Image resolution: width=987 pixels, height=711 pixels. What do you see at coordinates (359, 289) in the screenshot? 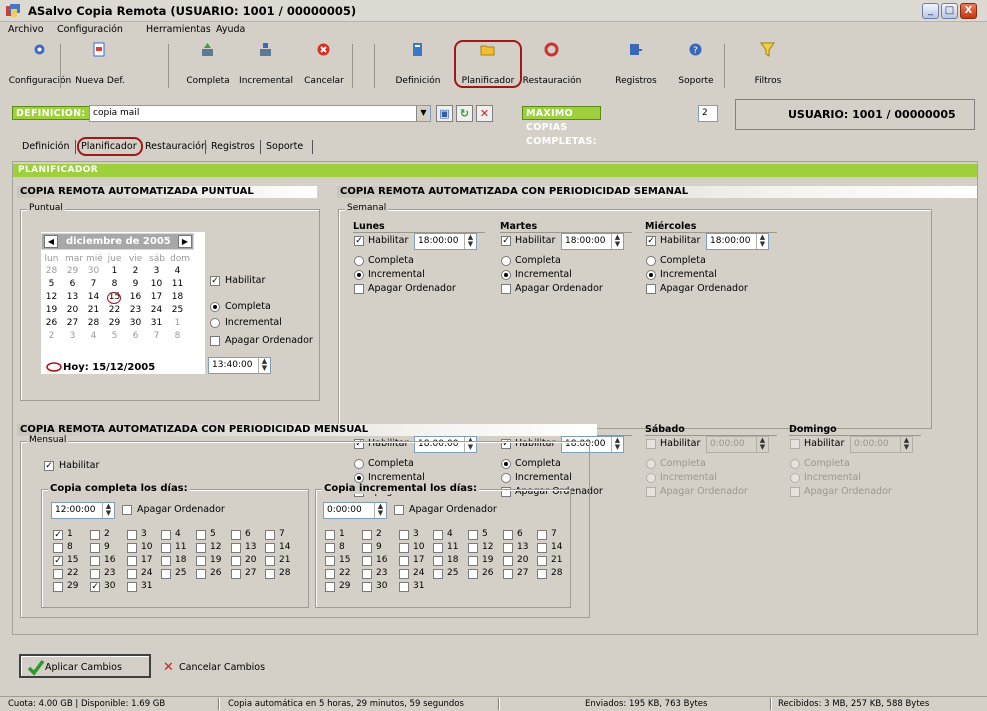
I see `weekday-shutdown-checkbox-lunes` at bounding box center [359, 289].